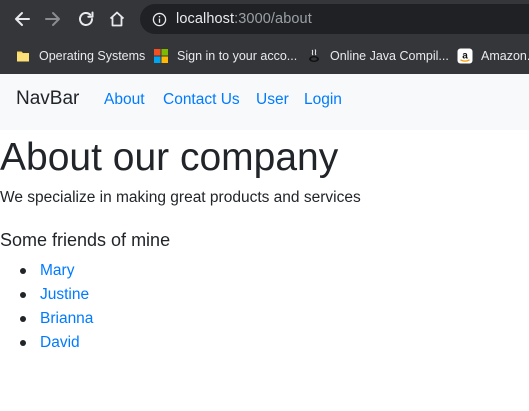 The width and height of the screenshot is (529, 411). Describe the element at coordinates (64, 294) in the screenshot. I see `friend-link-justine: Justine` at that location.